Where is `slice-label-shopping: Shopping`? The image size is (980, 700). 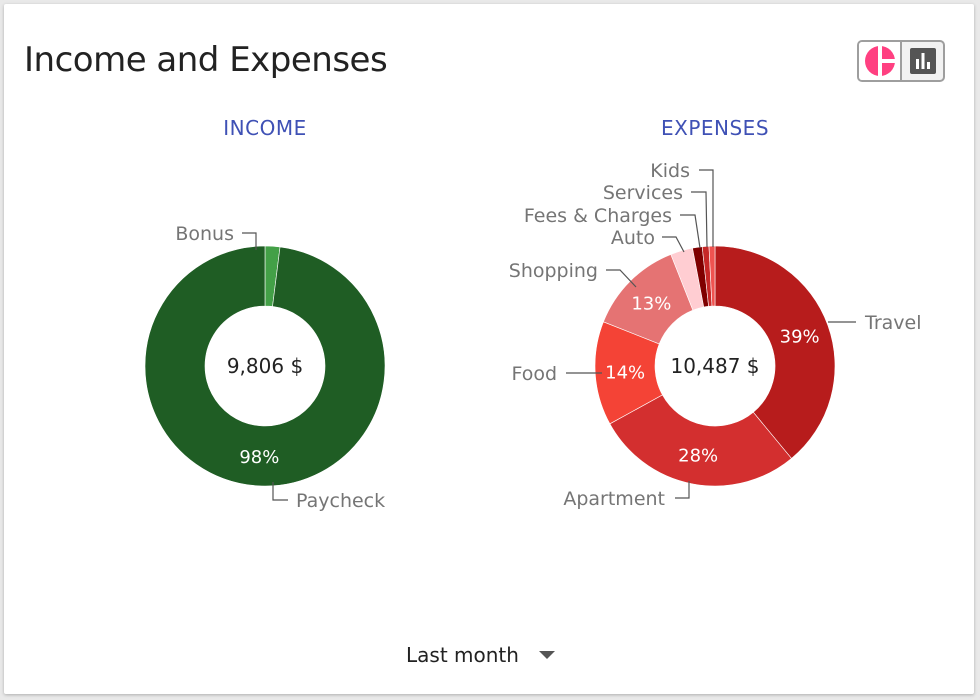 slice-label-shopping: Shopping is located at coordinates (553, 271).